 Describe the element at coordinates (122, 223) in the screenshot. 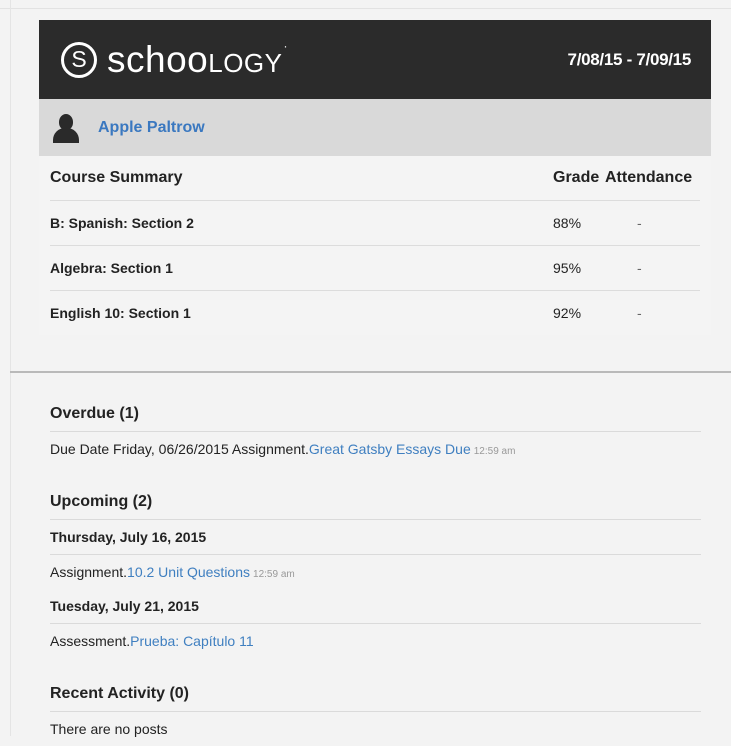

I see `course-name: B: Spanish: Section 2` at that location.